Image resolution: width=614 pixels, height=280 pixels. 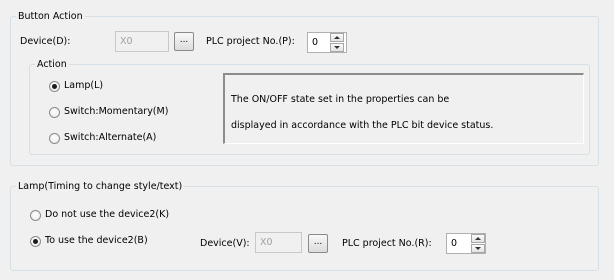 I want to click on plc-project-r-spinner, so click(x=478, y=243).